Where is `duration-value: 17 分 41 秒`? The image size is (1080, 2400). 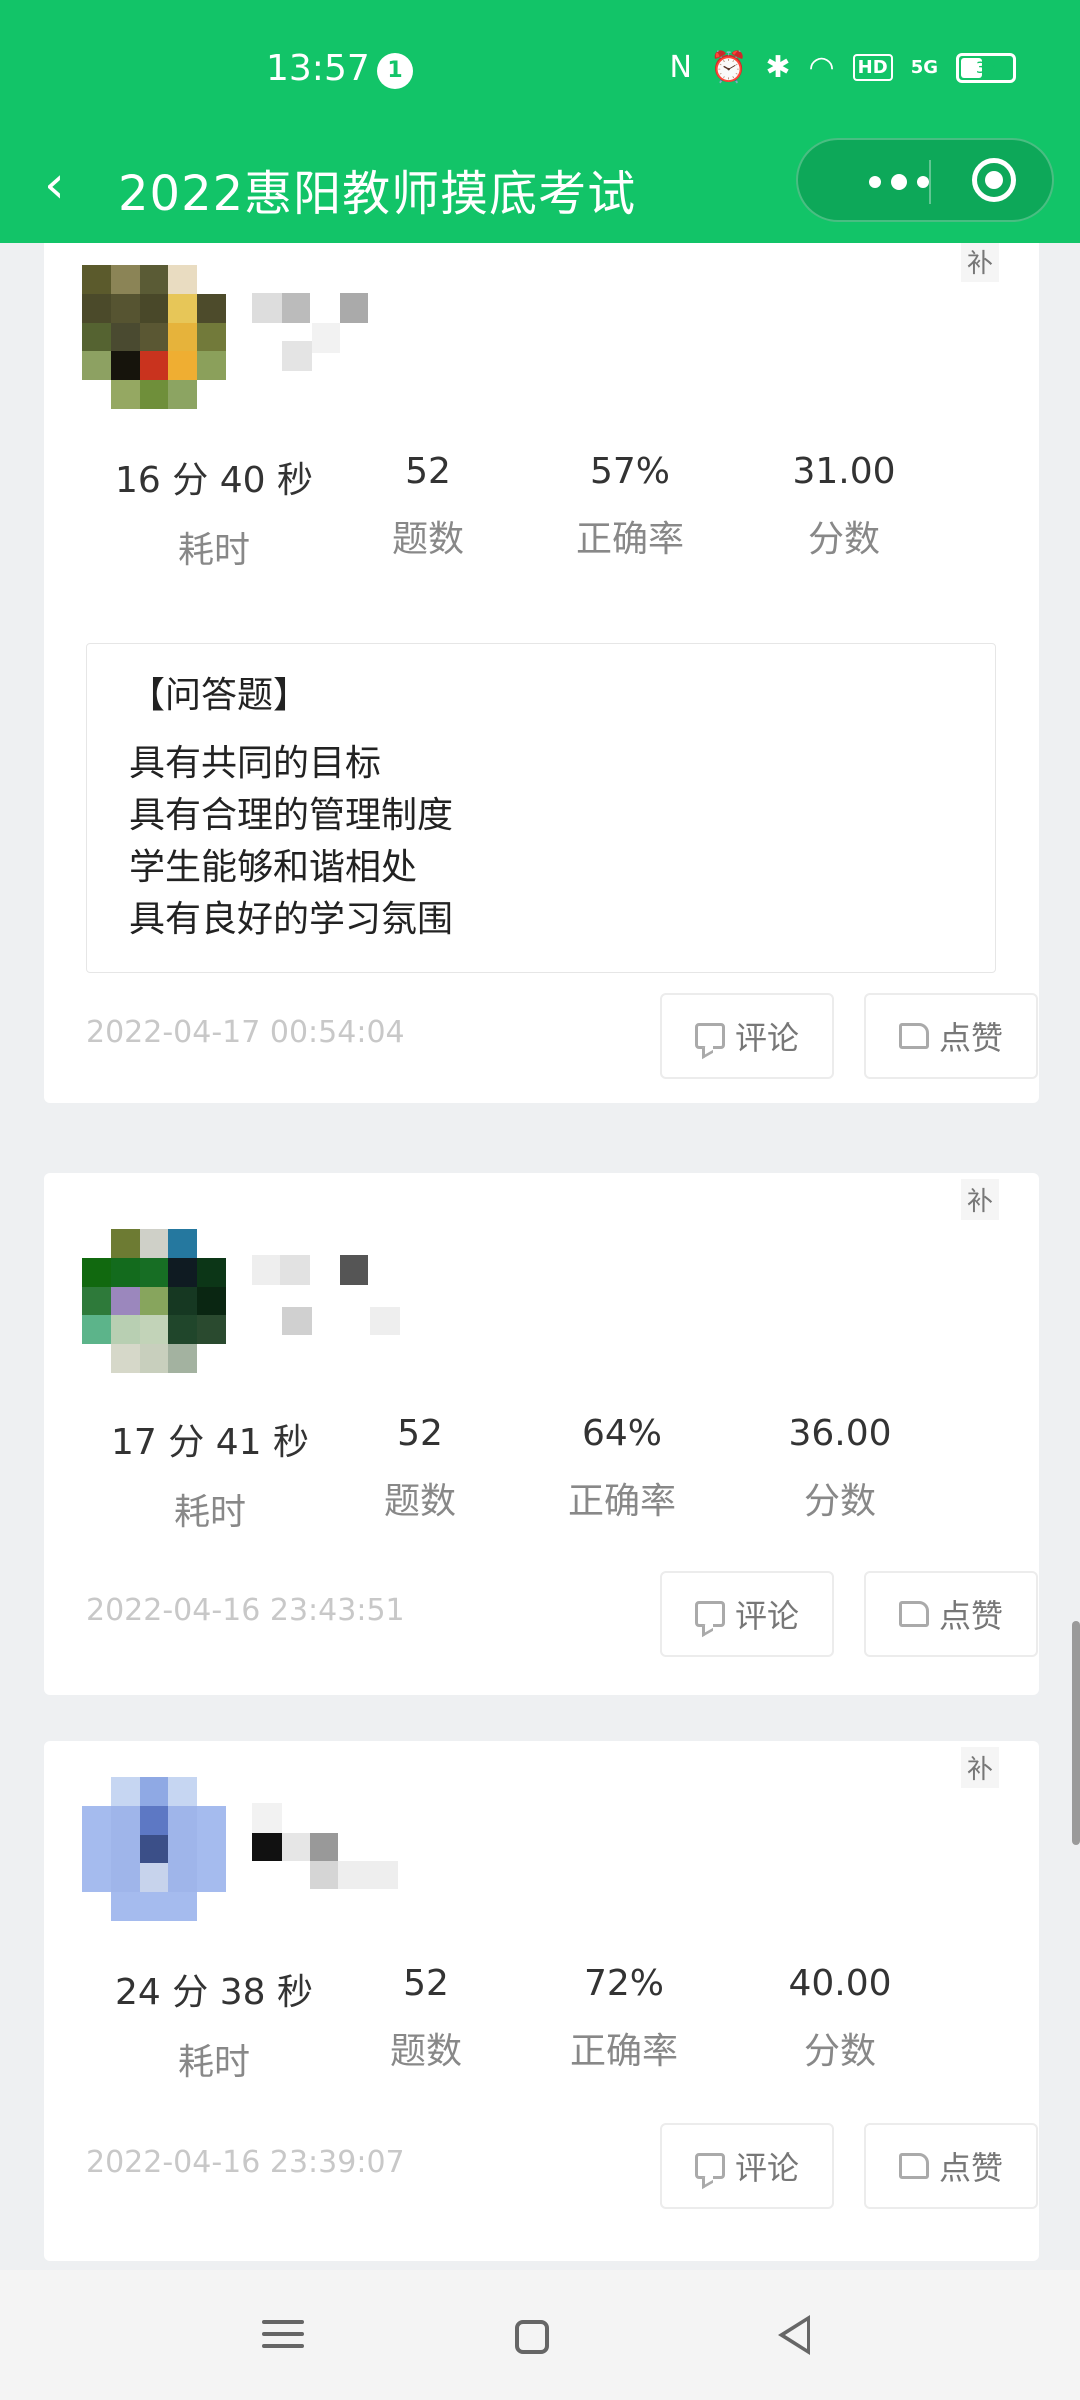 duration-value: 17 分 41 秒 is located at coordinates (210, 1442).